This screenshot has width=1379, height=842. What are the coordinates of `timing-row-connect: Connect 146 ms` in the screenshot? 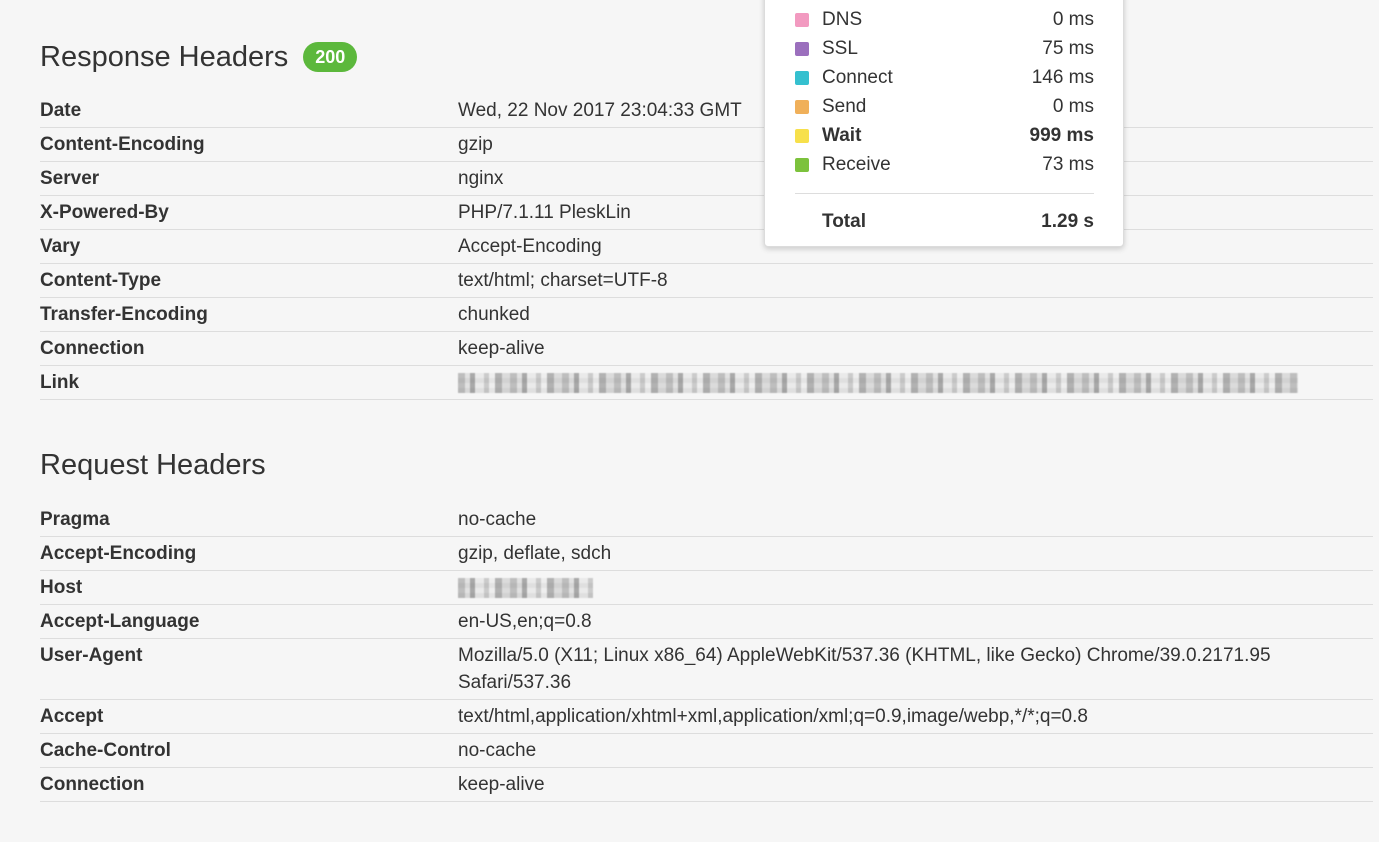 It's located at (944, 77).